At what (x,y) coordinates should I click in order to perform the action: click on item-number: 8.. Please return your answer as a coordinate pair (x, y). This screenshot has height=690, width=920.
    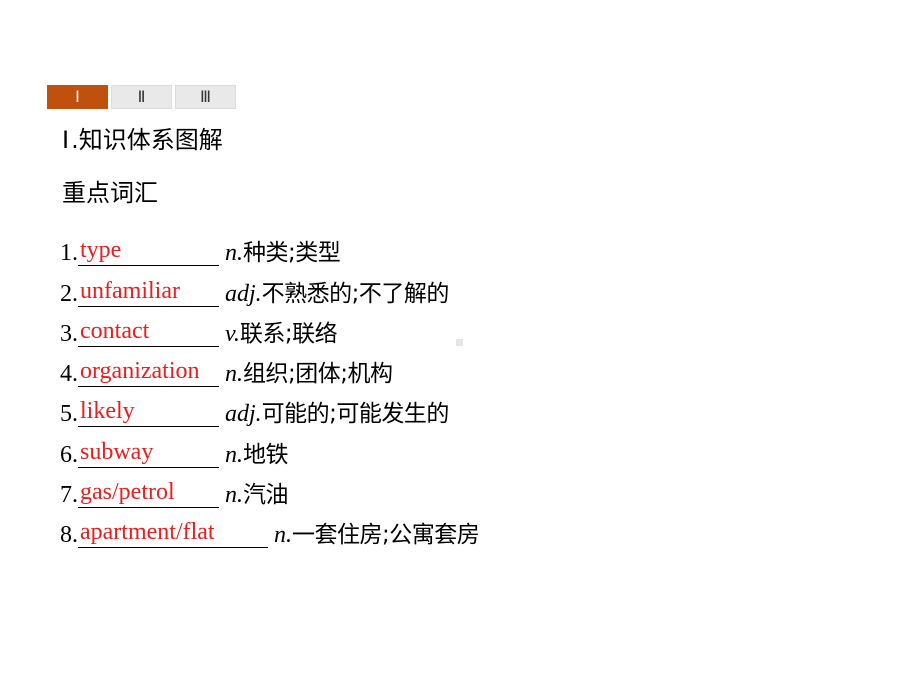
    Looking at the image, I should click on (69, 535).